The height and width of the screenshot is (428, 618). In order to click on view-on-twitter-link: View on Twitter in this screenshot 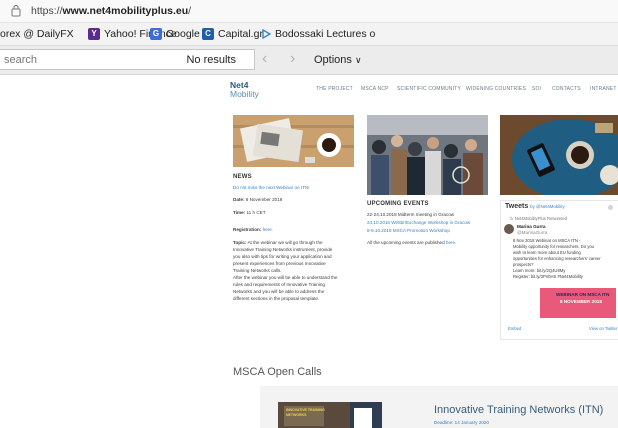, I will do `click(603, 328)`.